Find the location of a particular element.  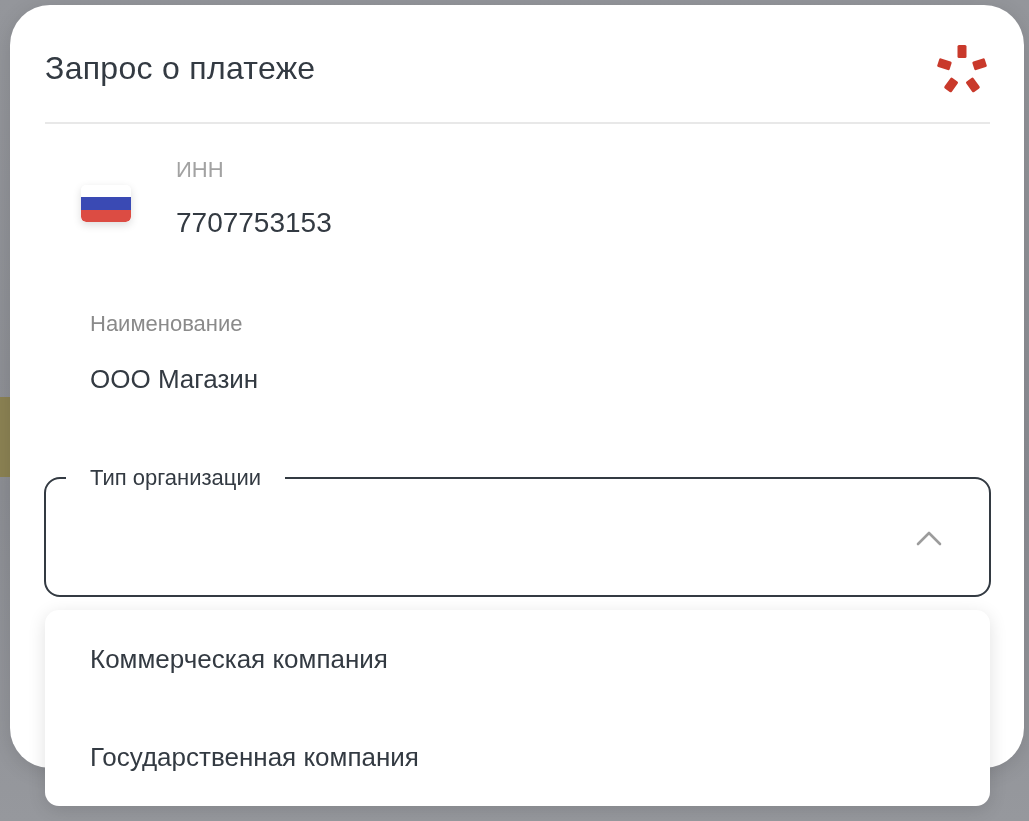

name-label: Наименование is located at coordinates (166, 324).